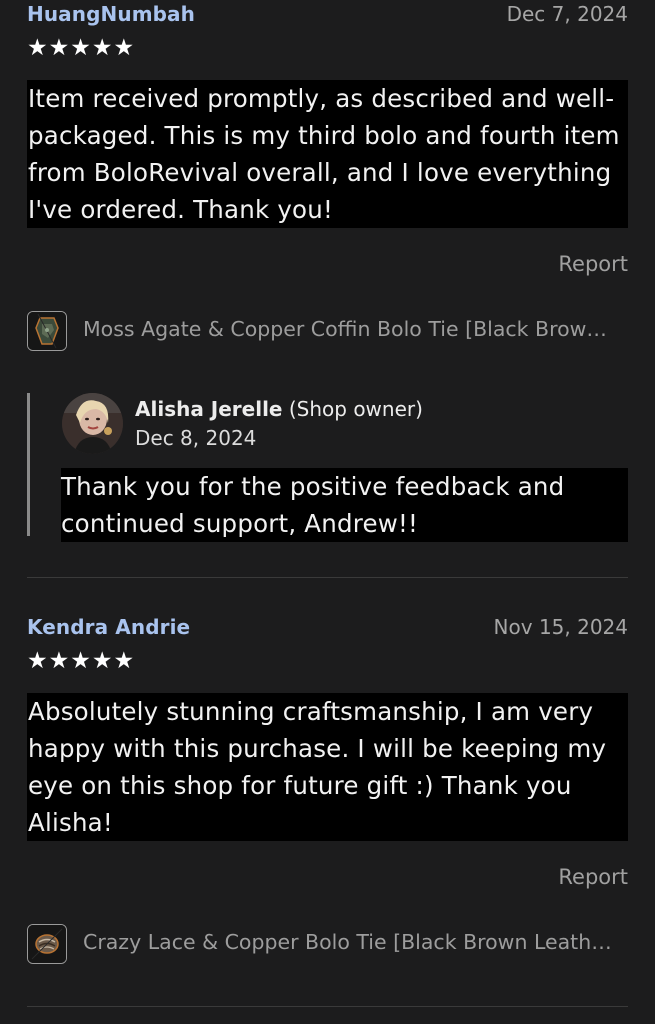  I want to click on owner-name: Alisha Jerelle, so click(209, 409).